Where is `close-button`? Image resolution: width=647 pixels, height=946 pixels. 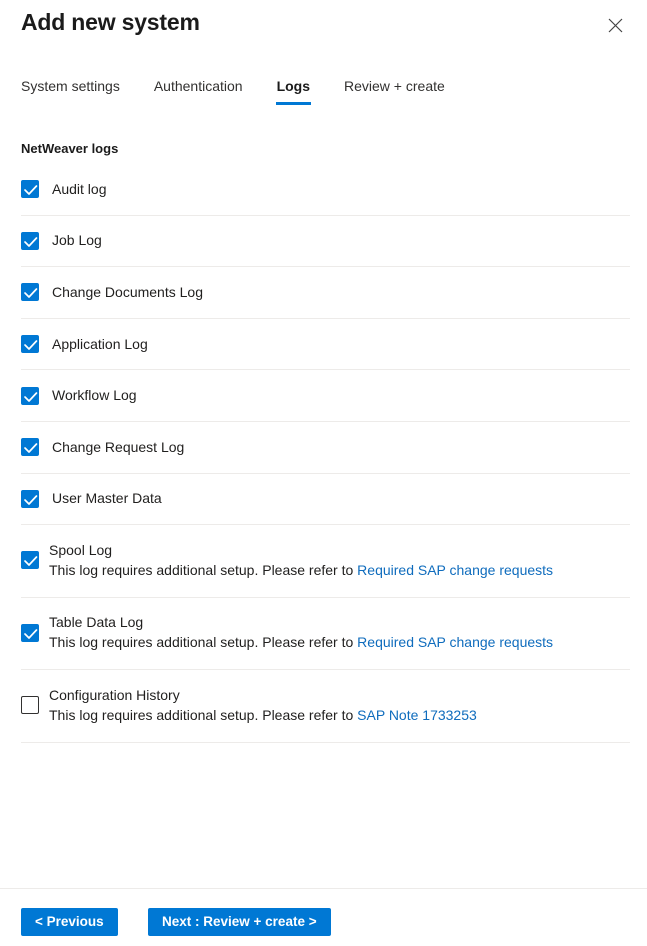 close-button is located at coordinates (615, 25).